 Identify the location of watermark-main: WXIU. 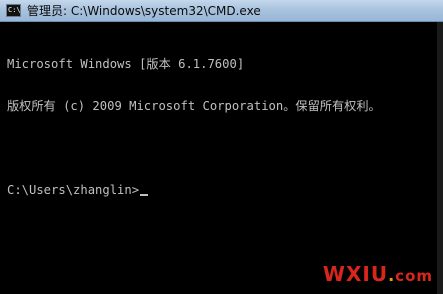
(355, 274).